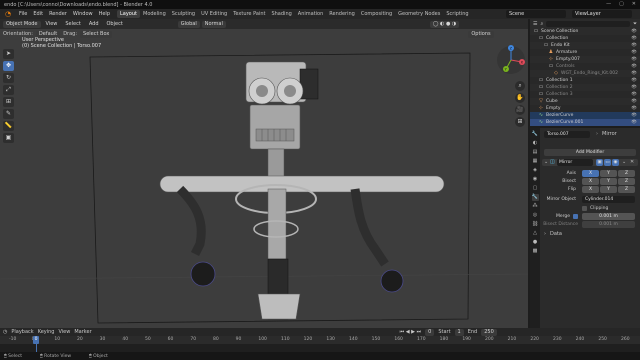 The image size is (640, 360). What do you see at coordinates (535, 161) in the screenshot?
I see `view-layer-tab-icon: ▦` at bounding box center [535, 161].